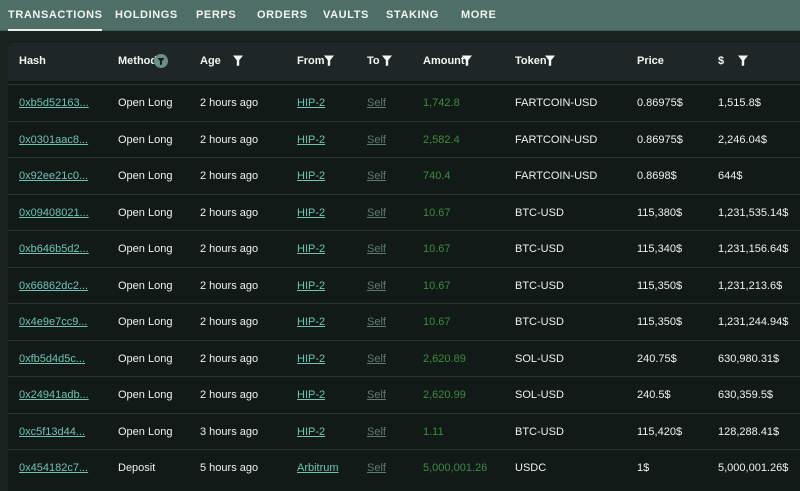 The width and height of the screenshot is (800, 491). I want to click on price-cell: 115,380$, so click(660, 213).